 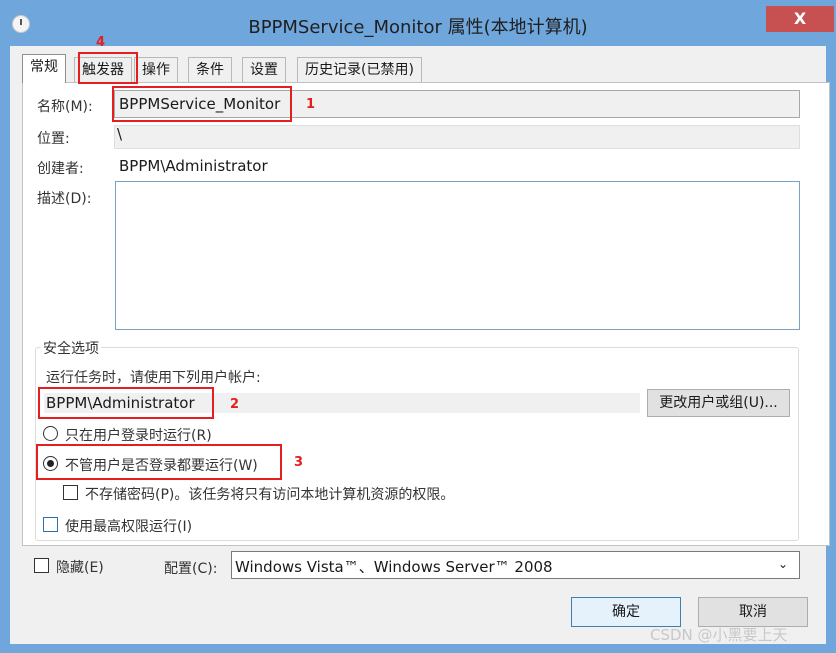 I want to click on location-value: \, so click(x=120, y=134).